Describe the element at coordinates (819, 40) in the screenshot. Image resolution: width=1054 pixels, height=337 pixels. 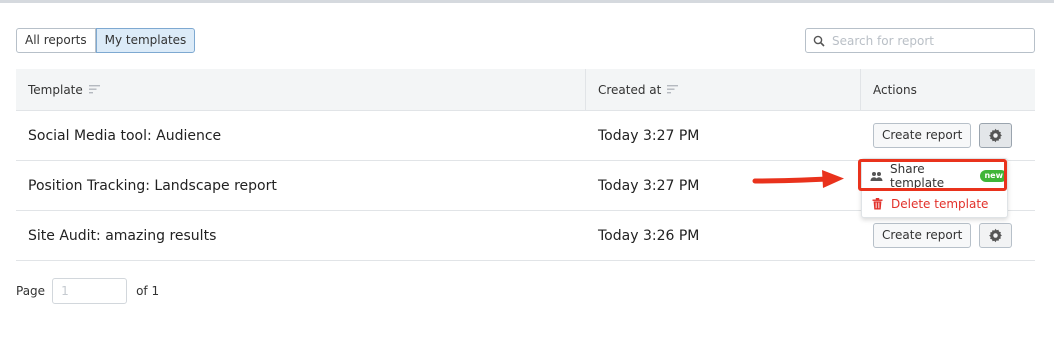
I see `search-icon` at that location.